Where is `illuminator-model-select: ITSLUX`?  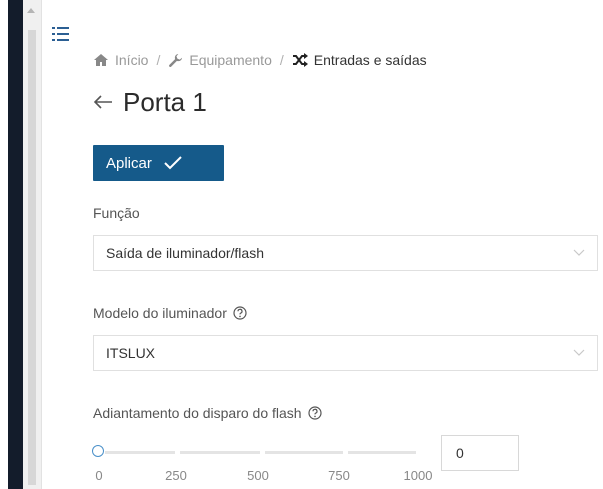 illuminator-model-select: ITSLUX is located at coordinates (345, 353).